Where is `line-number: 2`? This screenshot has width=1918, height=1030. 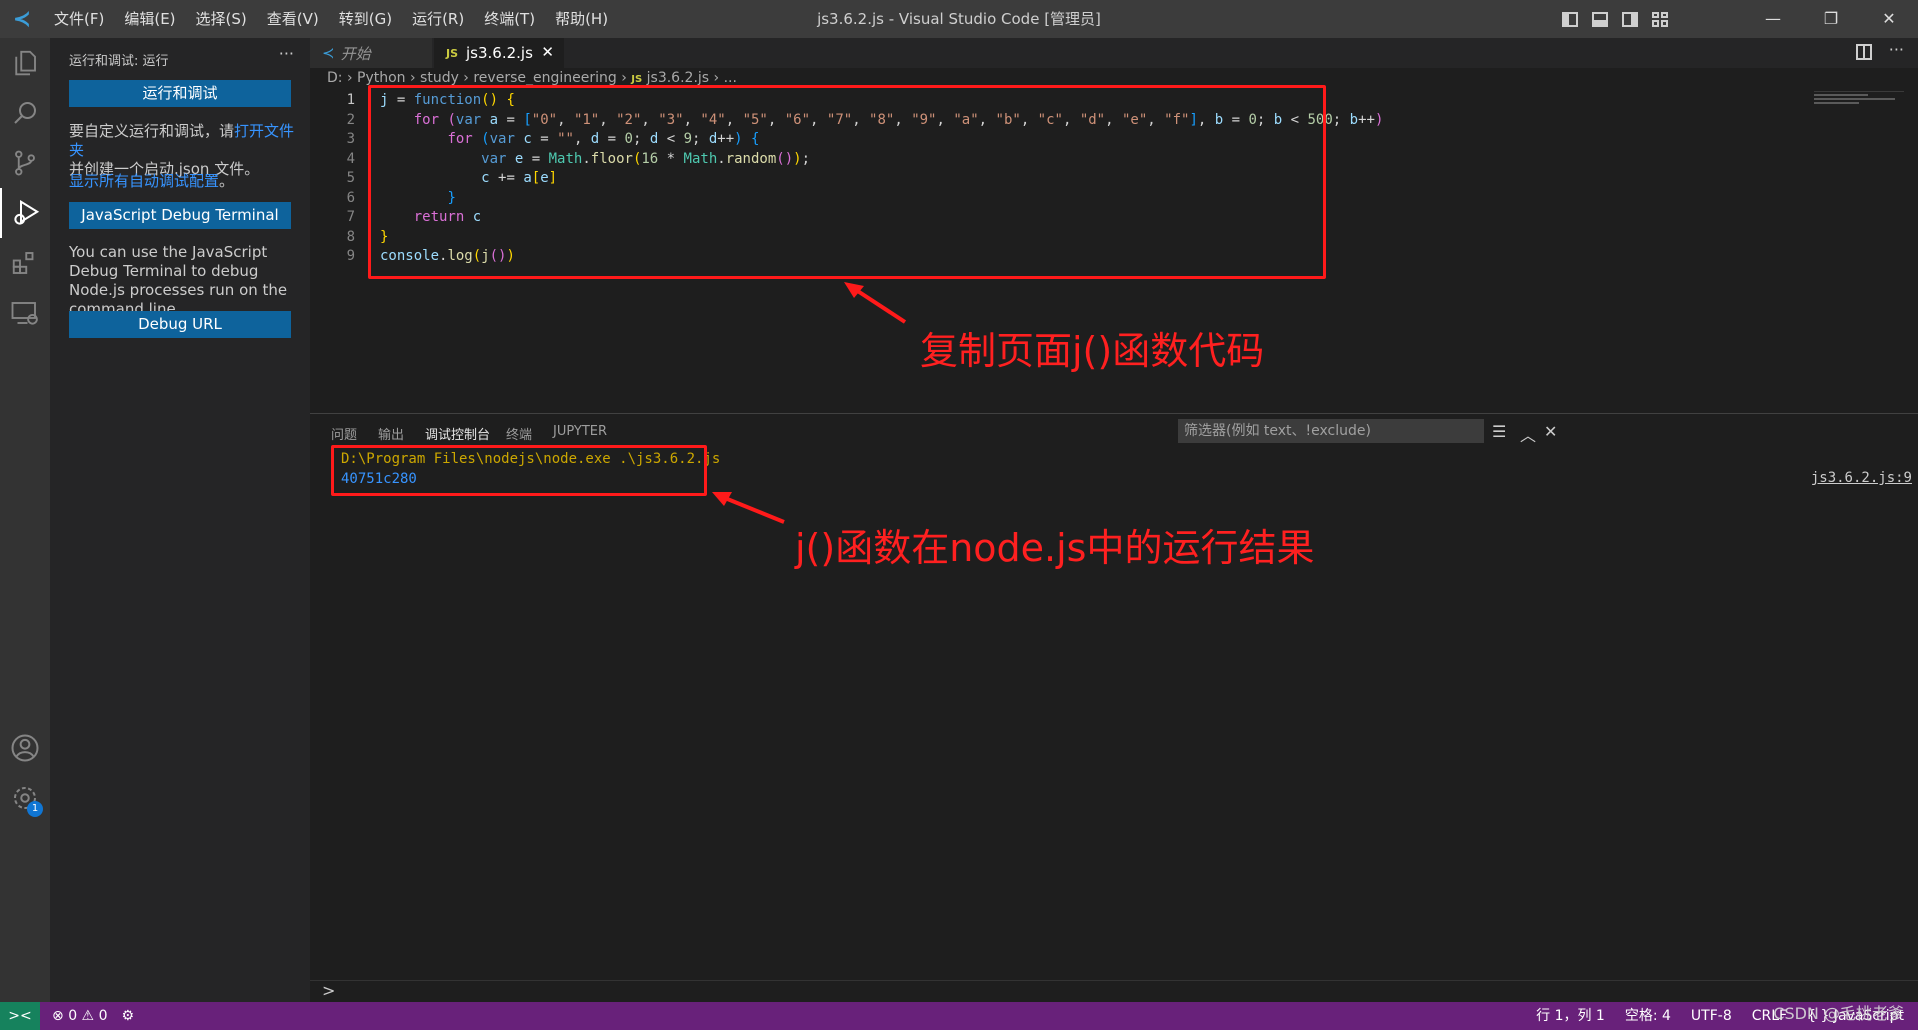
line-number: 2 is located at coordinates (350, 119).